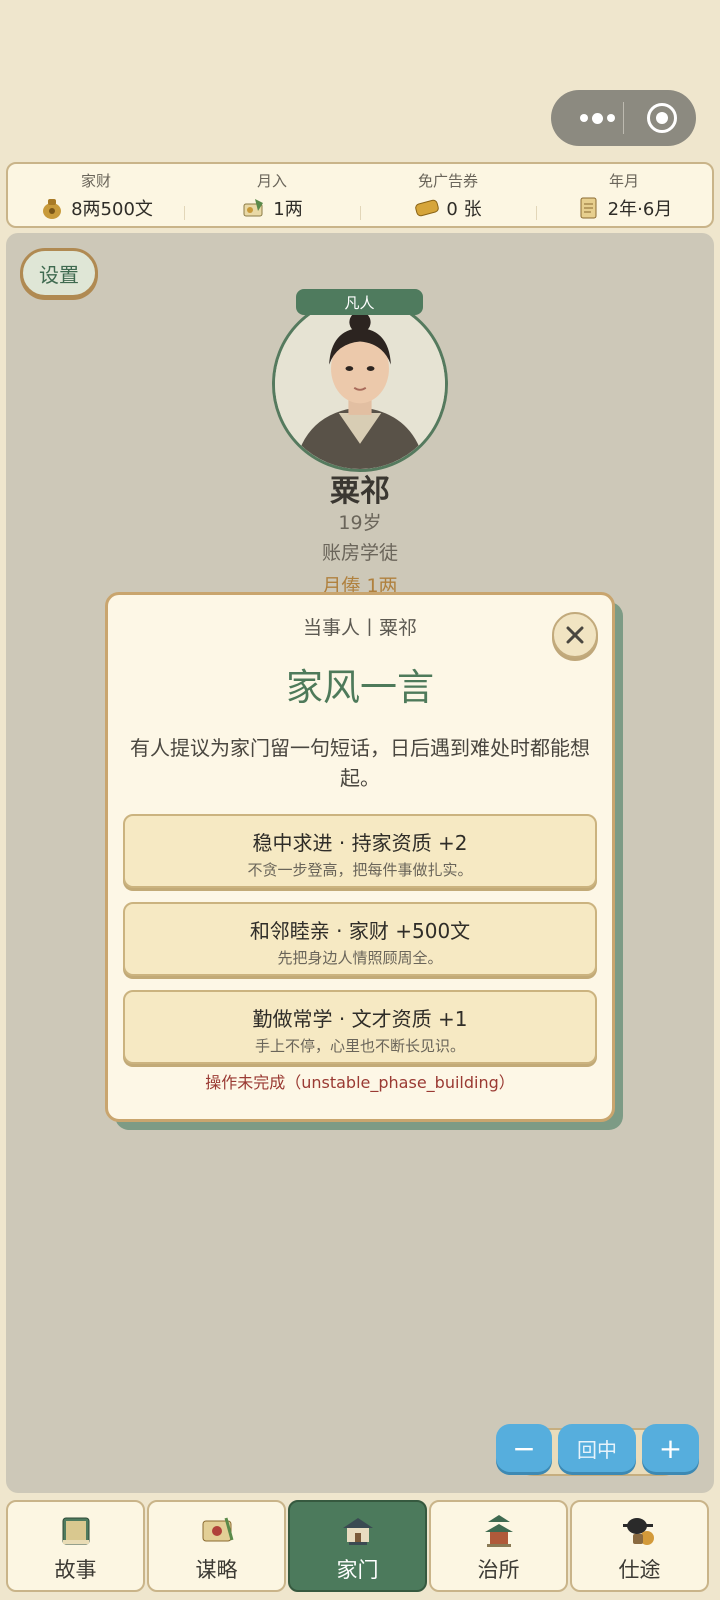  I want to click on choice-title: 和邻睦亲 · 家财 +500文, so click(360, 931).